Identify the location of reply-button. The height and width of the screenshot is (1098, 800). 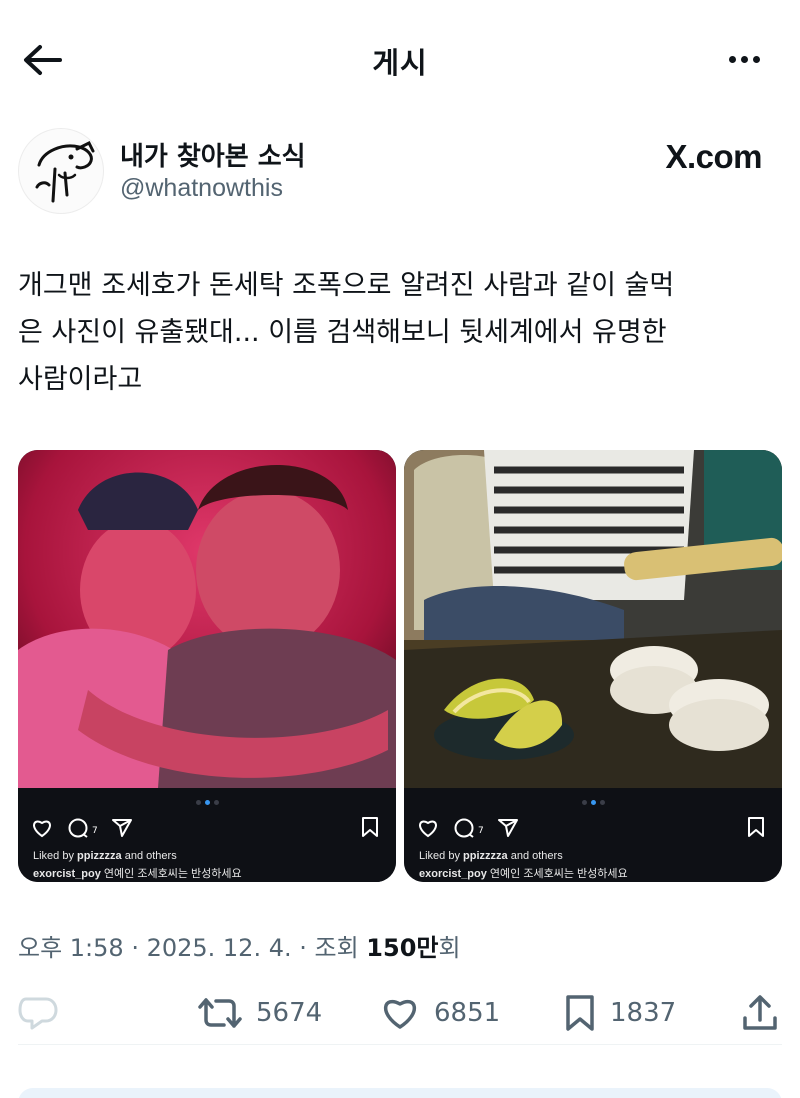
(45, 1013).